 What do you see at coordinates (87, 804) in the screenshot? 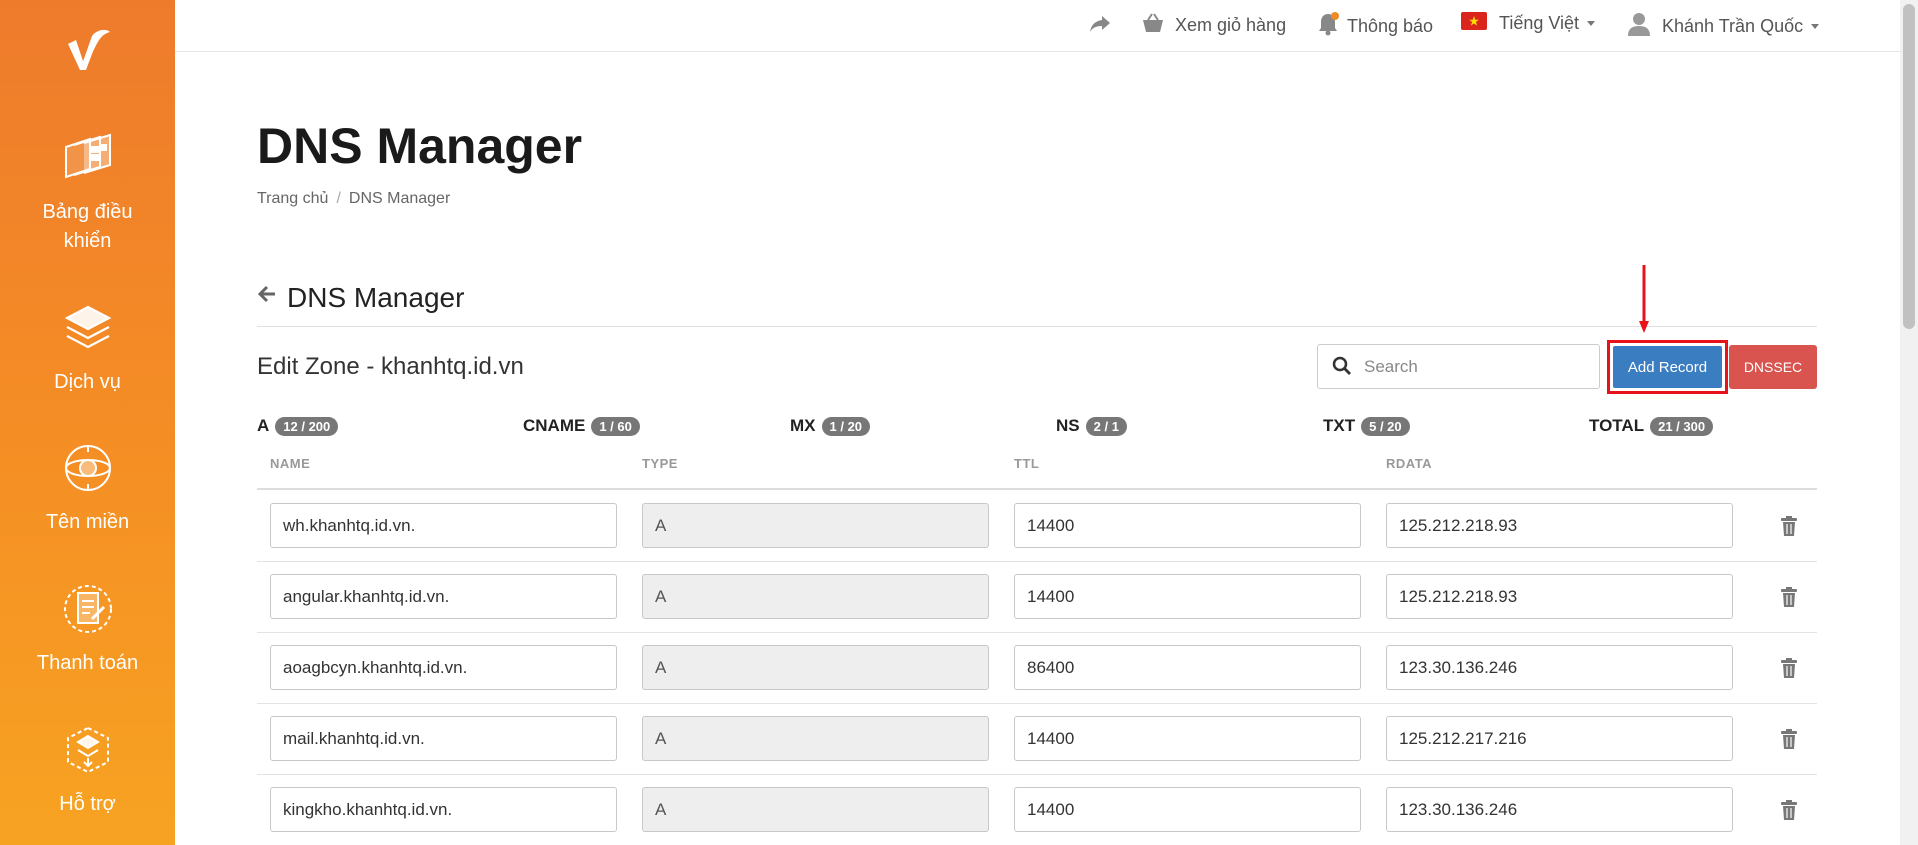
I see `sidebar-item-label: Hỗ trợ` at bounding box center [87, 804].